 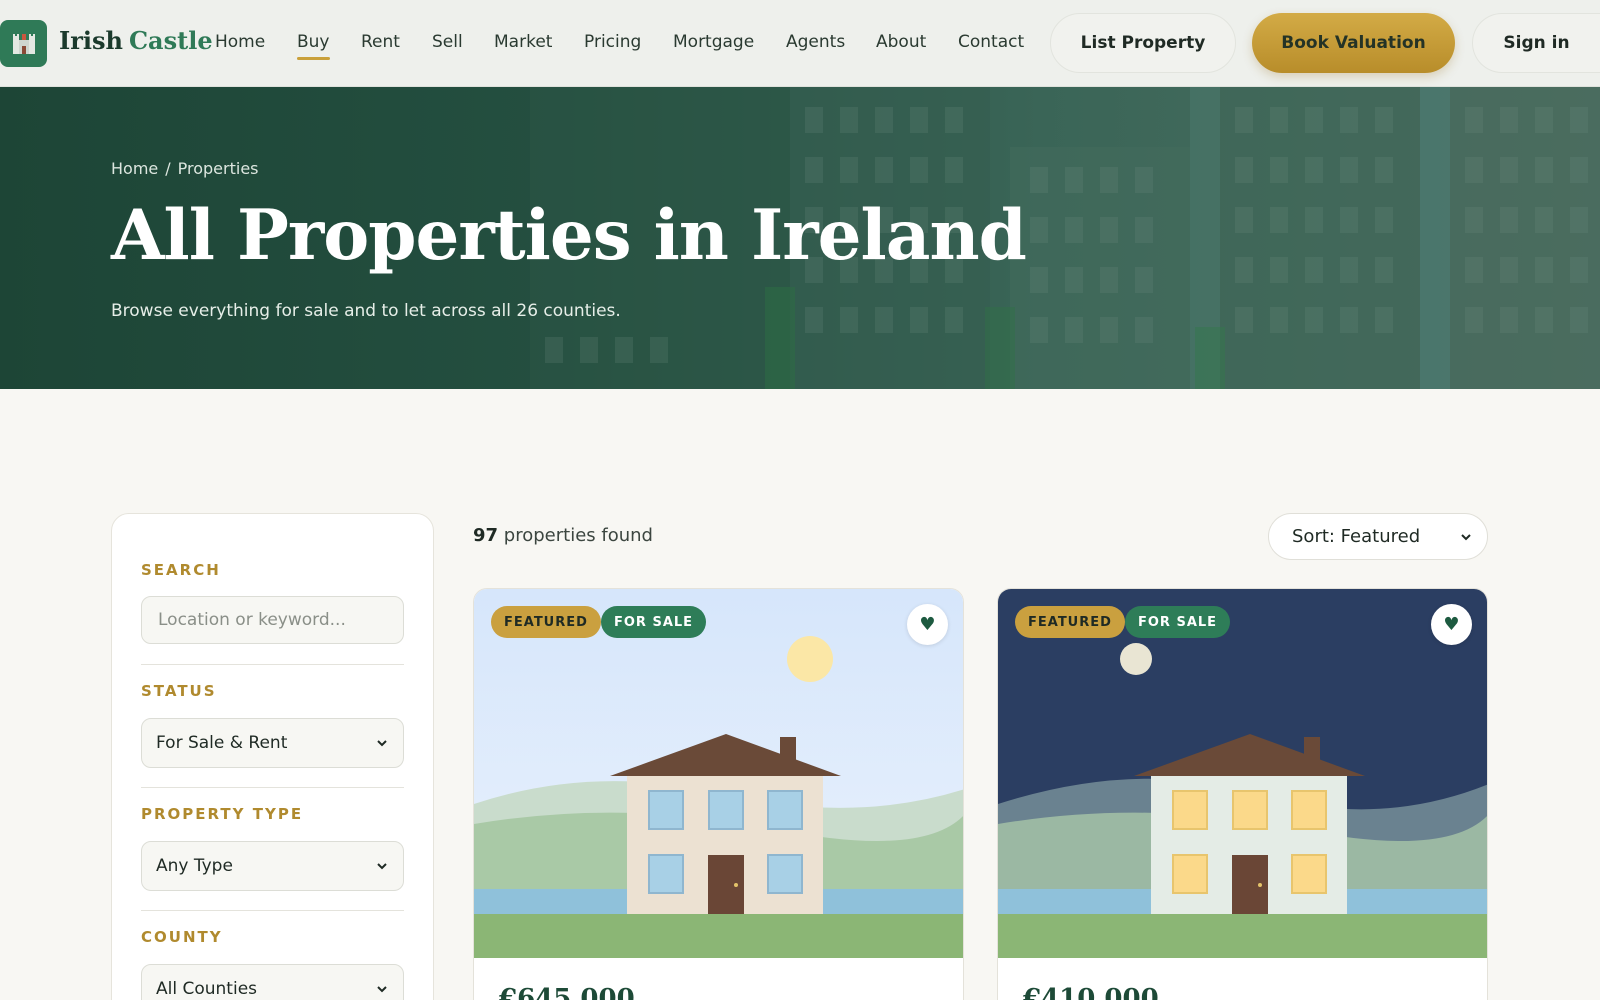 What do you see at coordinates (272, 620) in the screenshot?
I see `search-input` at bounding box center [272, 620].